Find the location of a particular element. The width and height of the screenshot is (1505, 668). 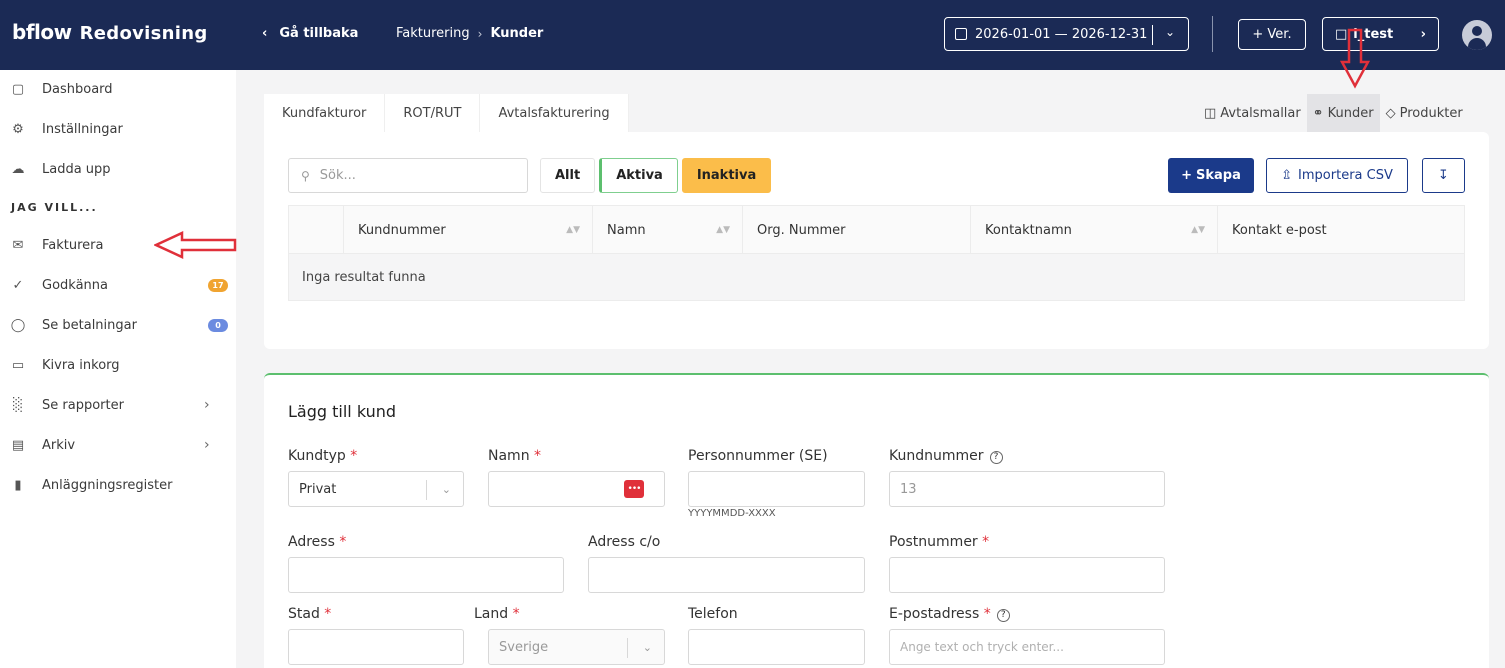

adress-input is located at coordinates (426, 575).